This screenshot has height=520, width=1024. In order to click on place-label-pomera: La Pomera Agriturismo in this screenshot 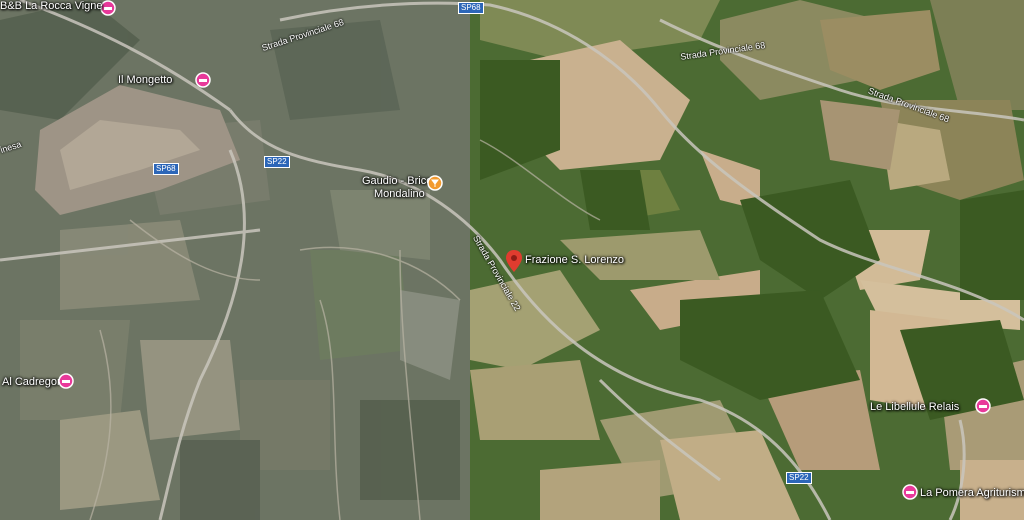, I will do `click(972, 493)`.